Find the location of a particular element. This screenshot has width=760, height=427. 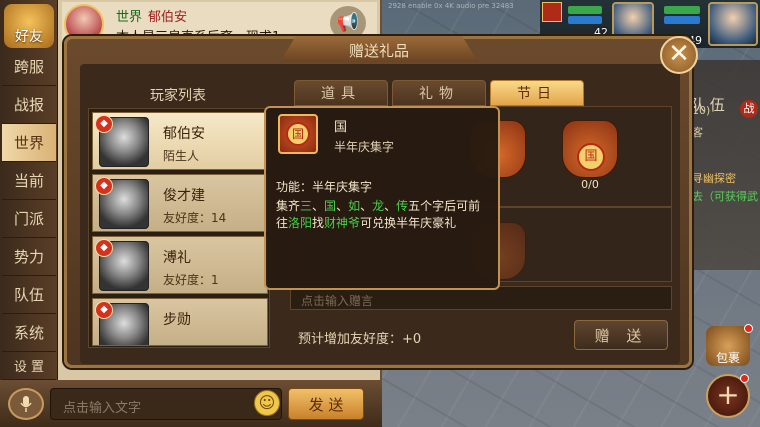

char-2: 国 is located at coordinates (330, 206).